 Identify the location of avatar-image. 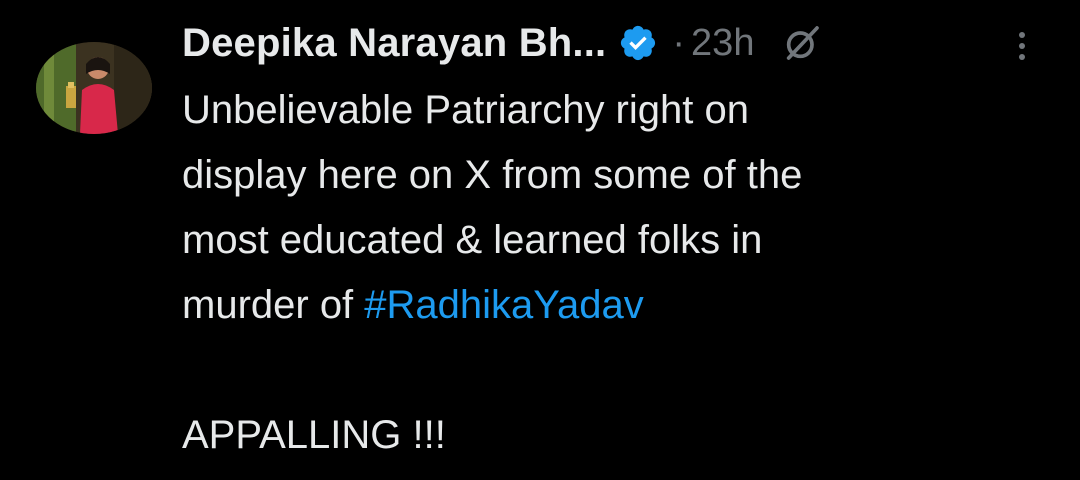
(94, 88).